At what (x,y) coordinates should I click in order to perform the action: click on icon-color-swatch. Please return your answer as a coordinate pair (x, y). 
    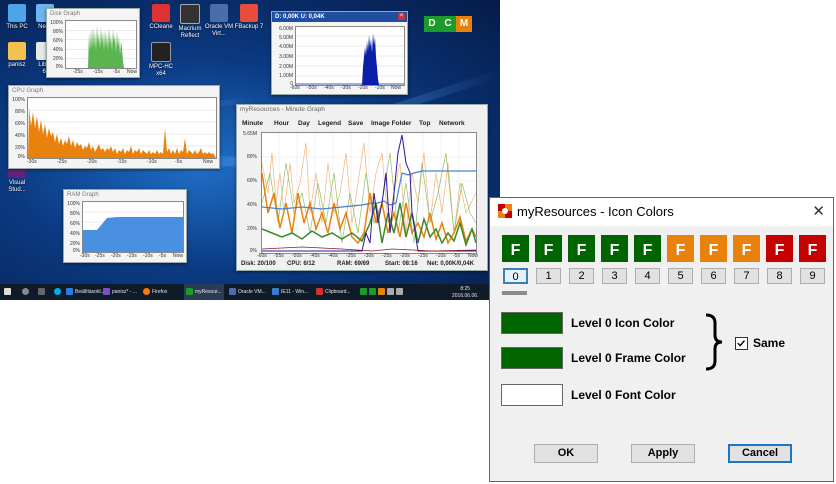
    Looking at the image, I should click on (532, 323).